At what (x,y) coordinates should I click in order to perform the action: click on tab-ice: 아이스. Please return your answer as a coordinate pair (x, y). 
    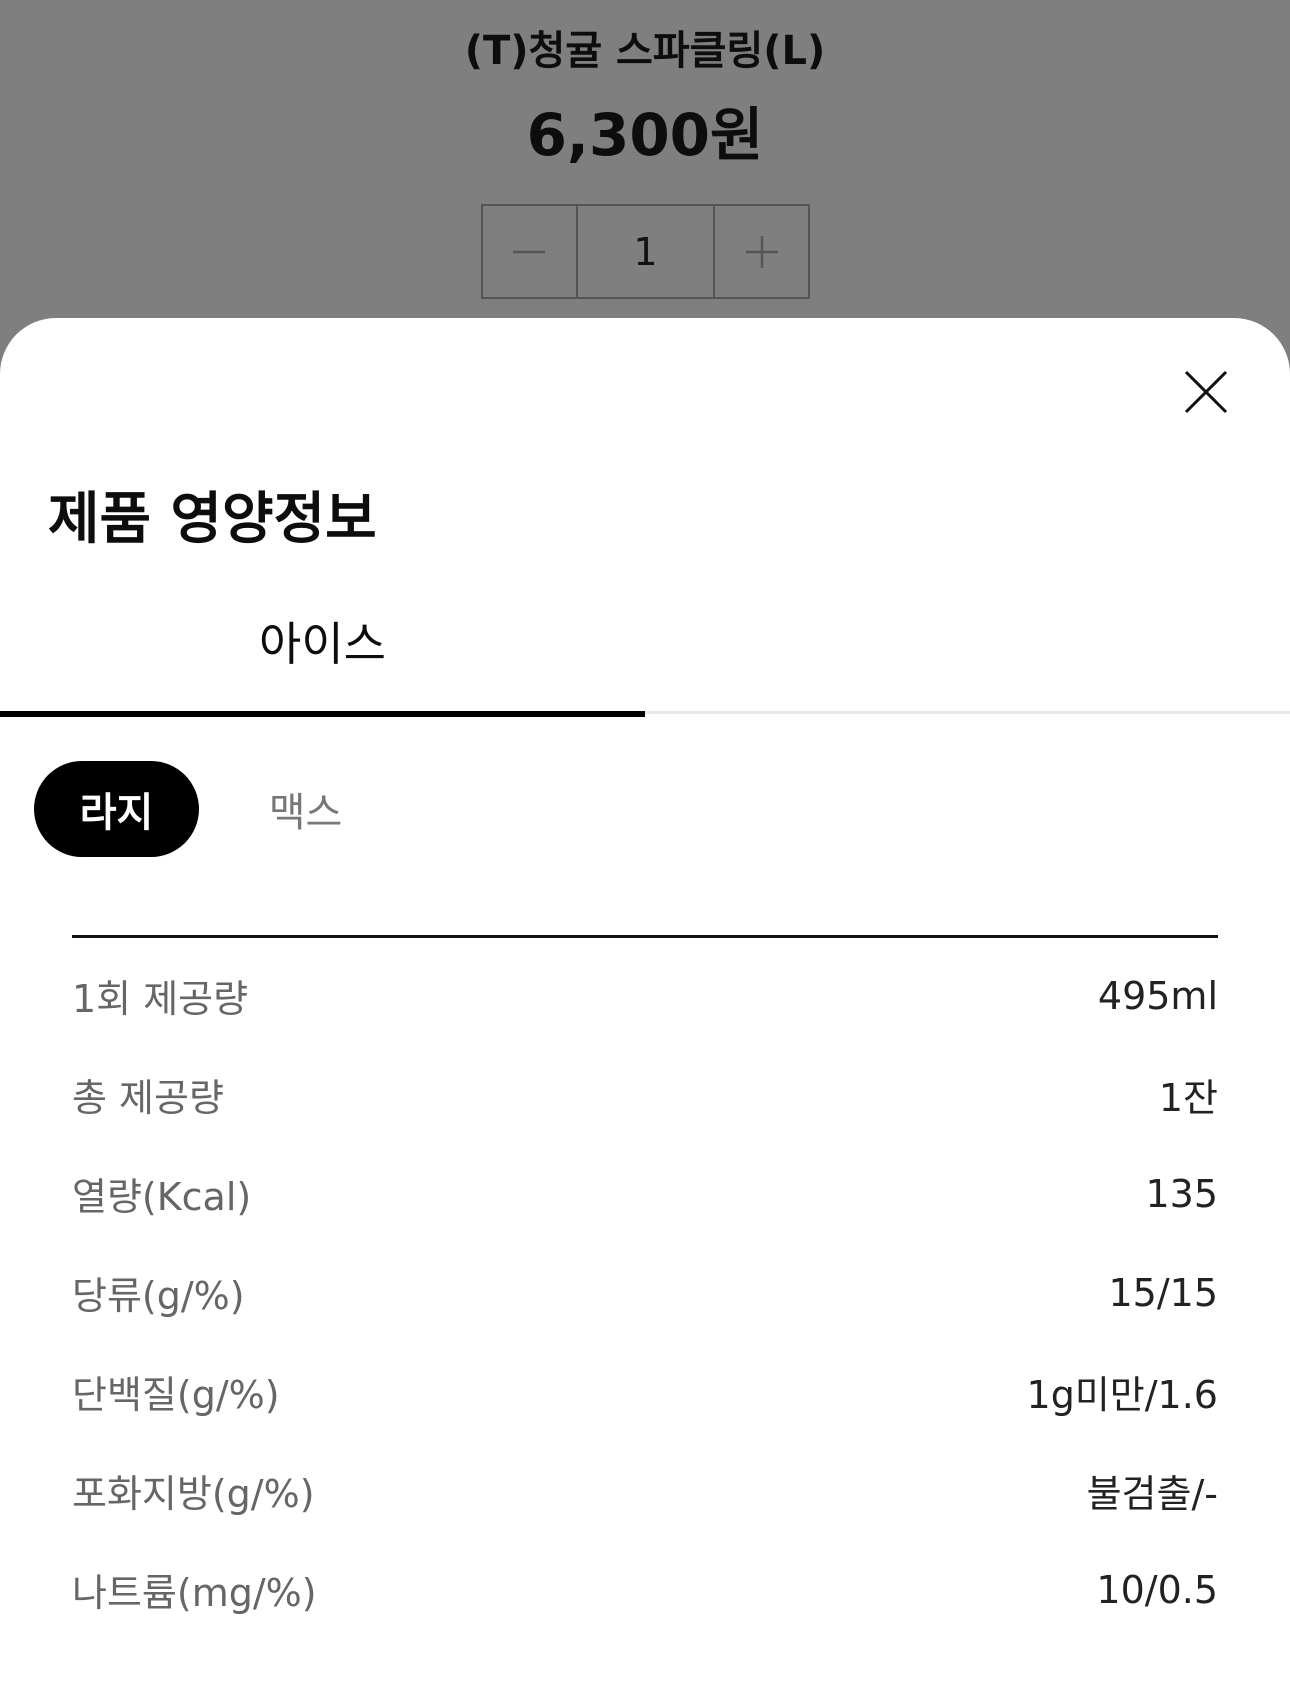
    Looking at the image, I should click on (322, 662).